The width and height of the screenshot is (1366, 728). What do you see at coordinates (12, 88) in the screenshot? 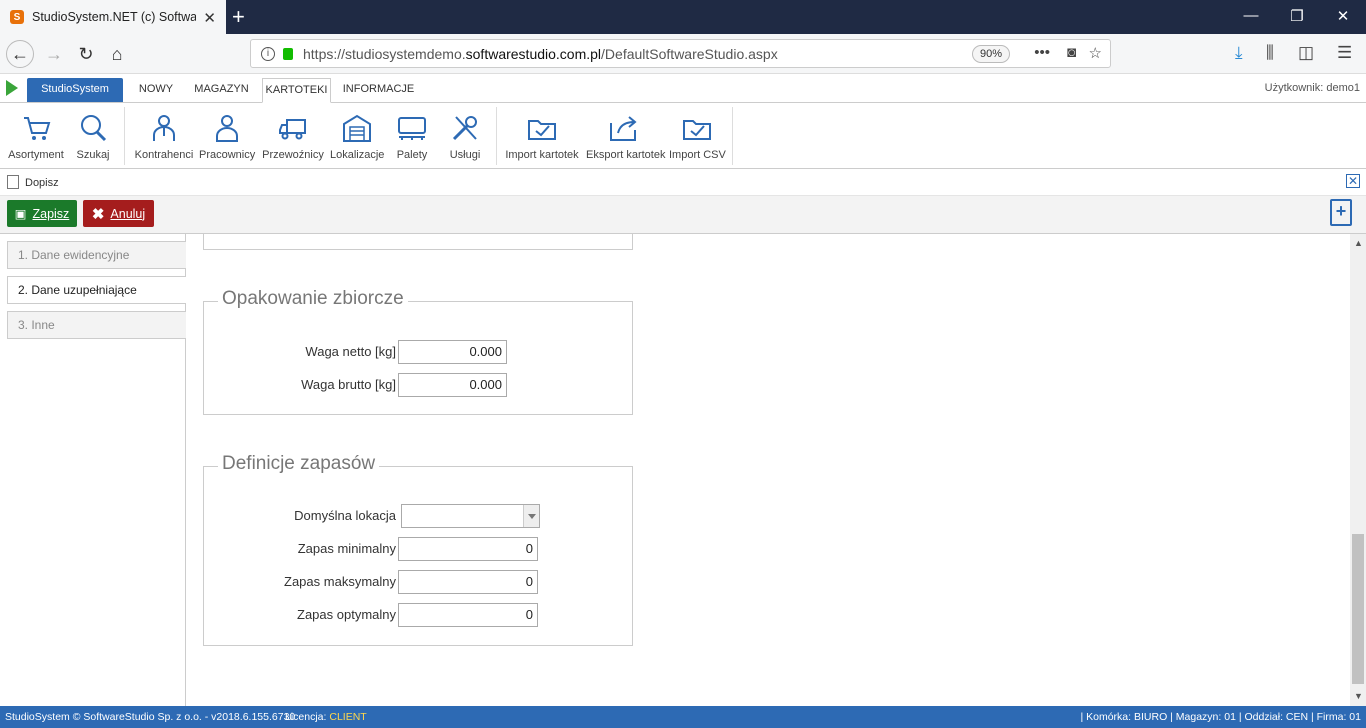
I see `play-icon` at bounding box center [12, 88].